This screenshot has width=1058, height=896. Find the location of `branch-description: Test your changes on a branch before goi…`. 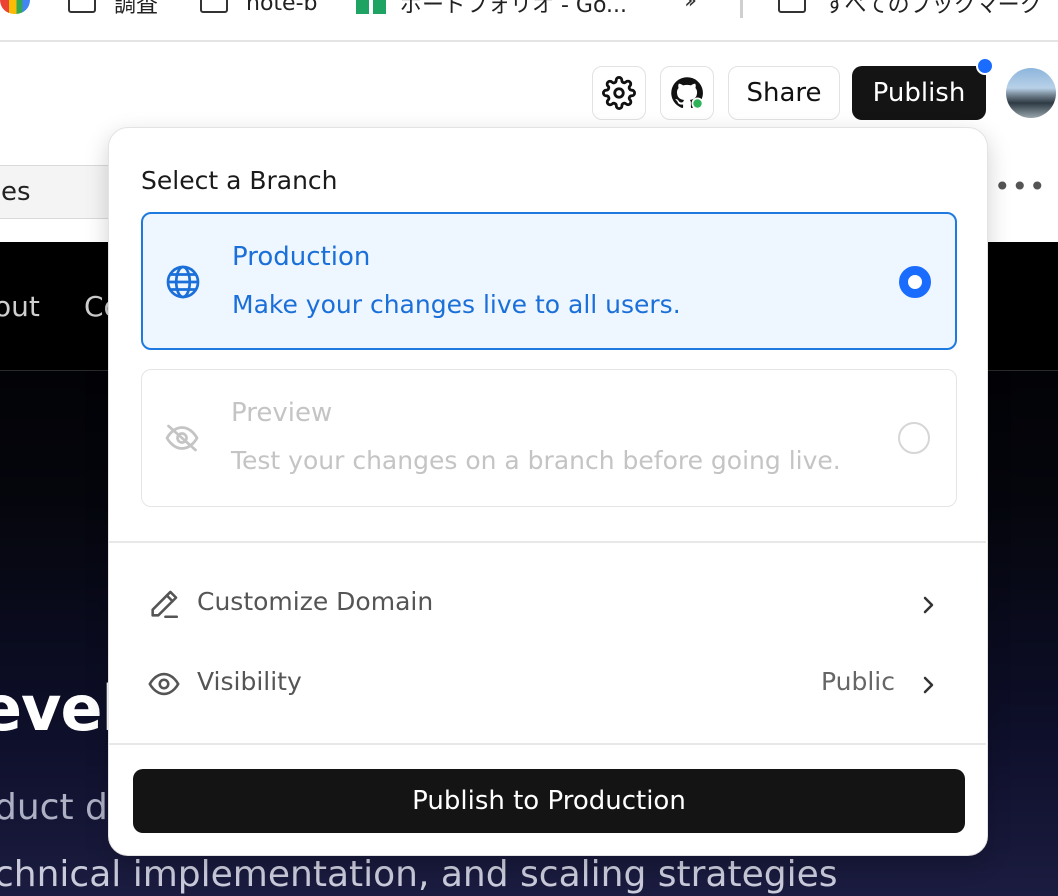

branch-description: Test your changes on a branch before goi… is located at coordinates (536, 460).